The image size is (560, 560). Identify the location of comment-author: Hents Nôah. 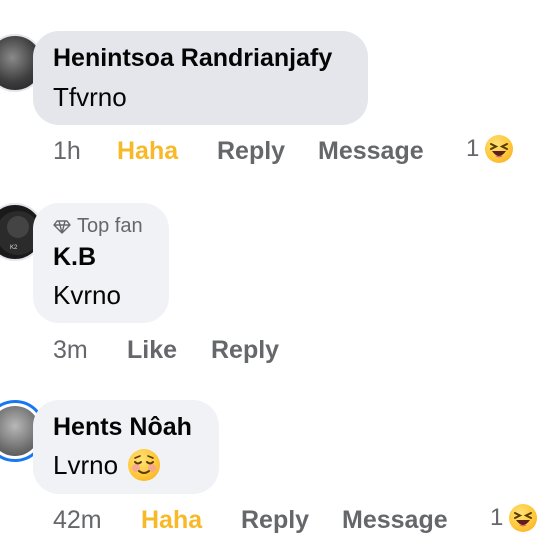
(122, 427).